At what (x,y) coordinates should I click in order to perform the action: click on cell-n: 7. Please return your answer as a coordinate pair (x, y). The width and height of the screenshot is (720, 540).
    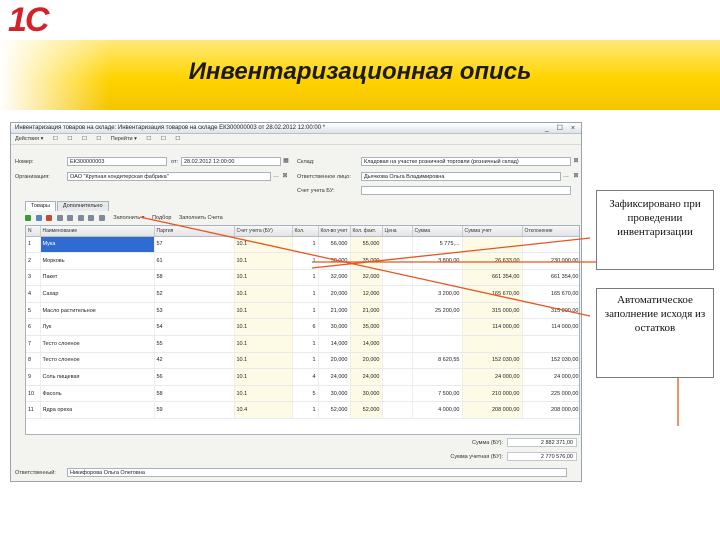
    Looking at the image, I should click on (33, 344).